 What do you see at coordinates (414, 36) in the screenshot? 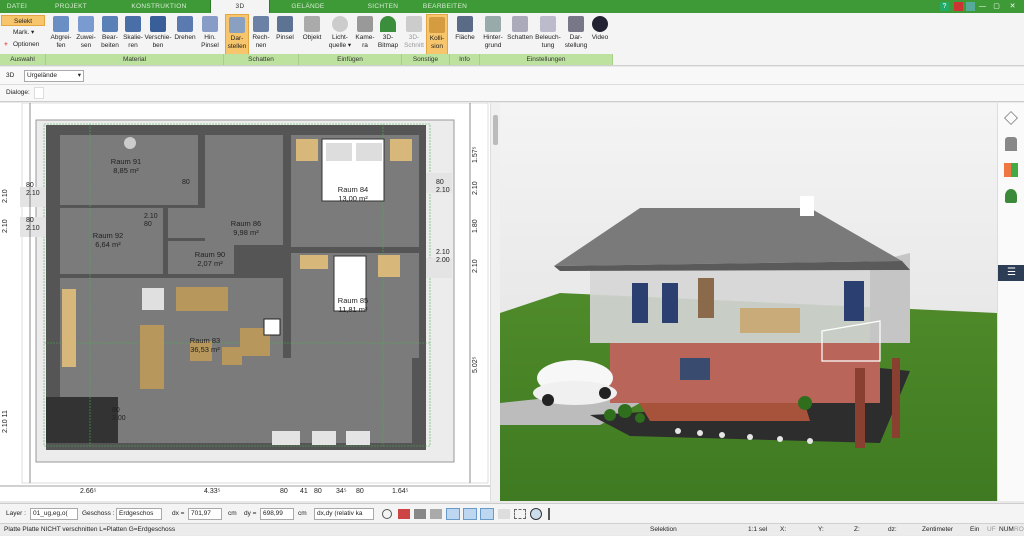
I see `section-3d-button: 3D- Schnitt` at bounding box center [414, 36].